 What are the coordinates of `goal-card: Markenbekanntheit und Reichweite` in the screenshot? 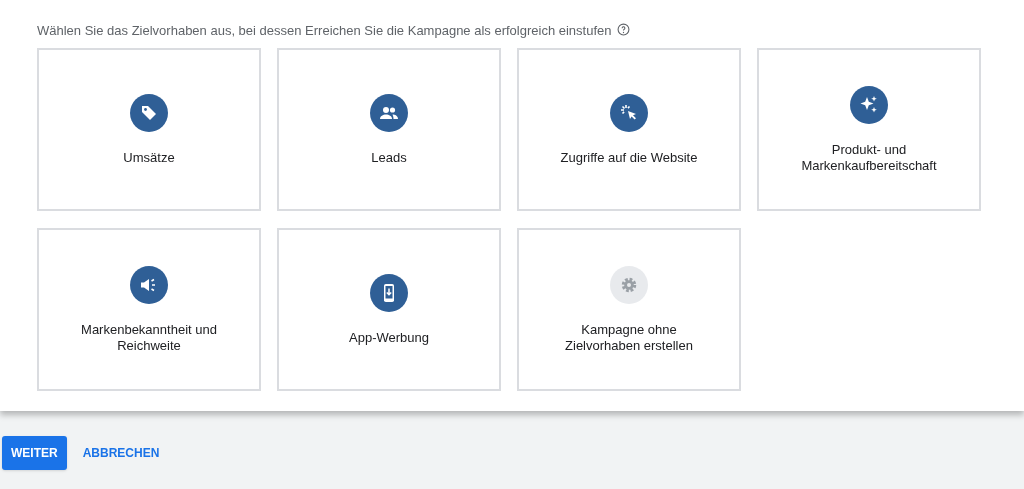 It's located at (149, 309).